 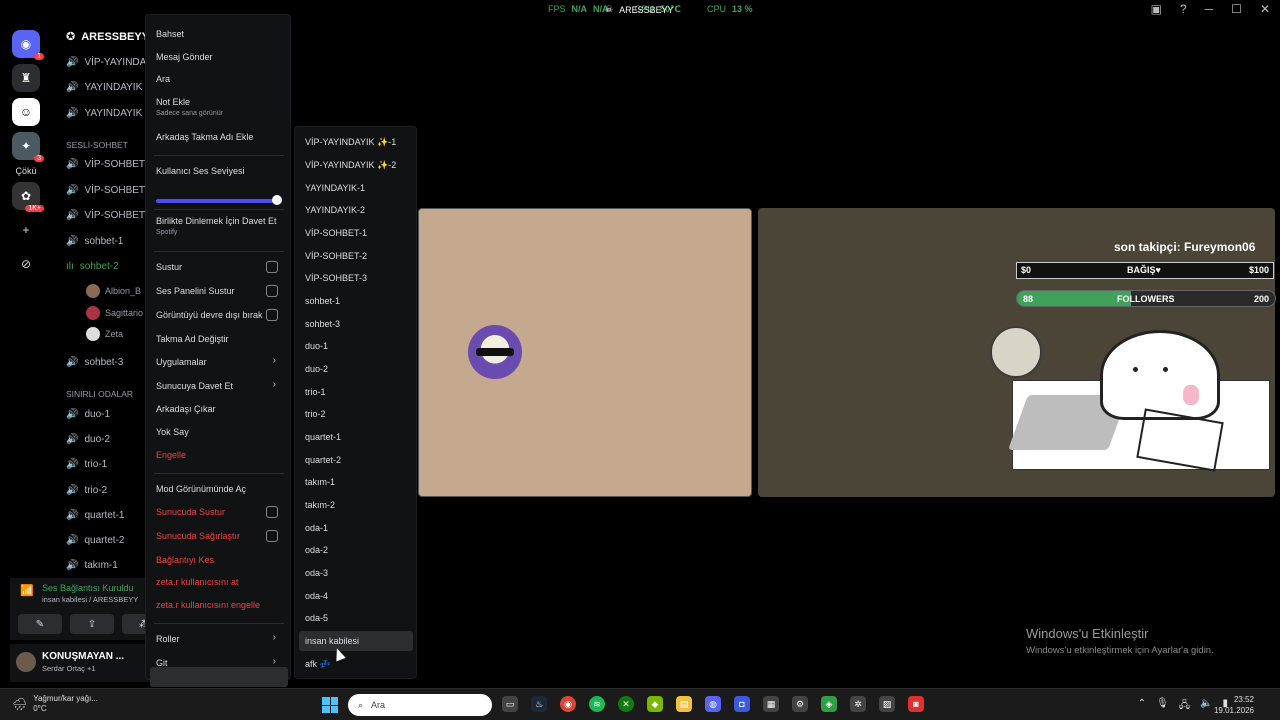 What do you see at coordinates (198, 536) in the screenshot?
I see `menu-item-server-deafen: Sunucuda Sağırlaştır` at bounding box center [198, 536].